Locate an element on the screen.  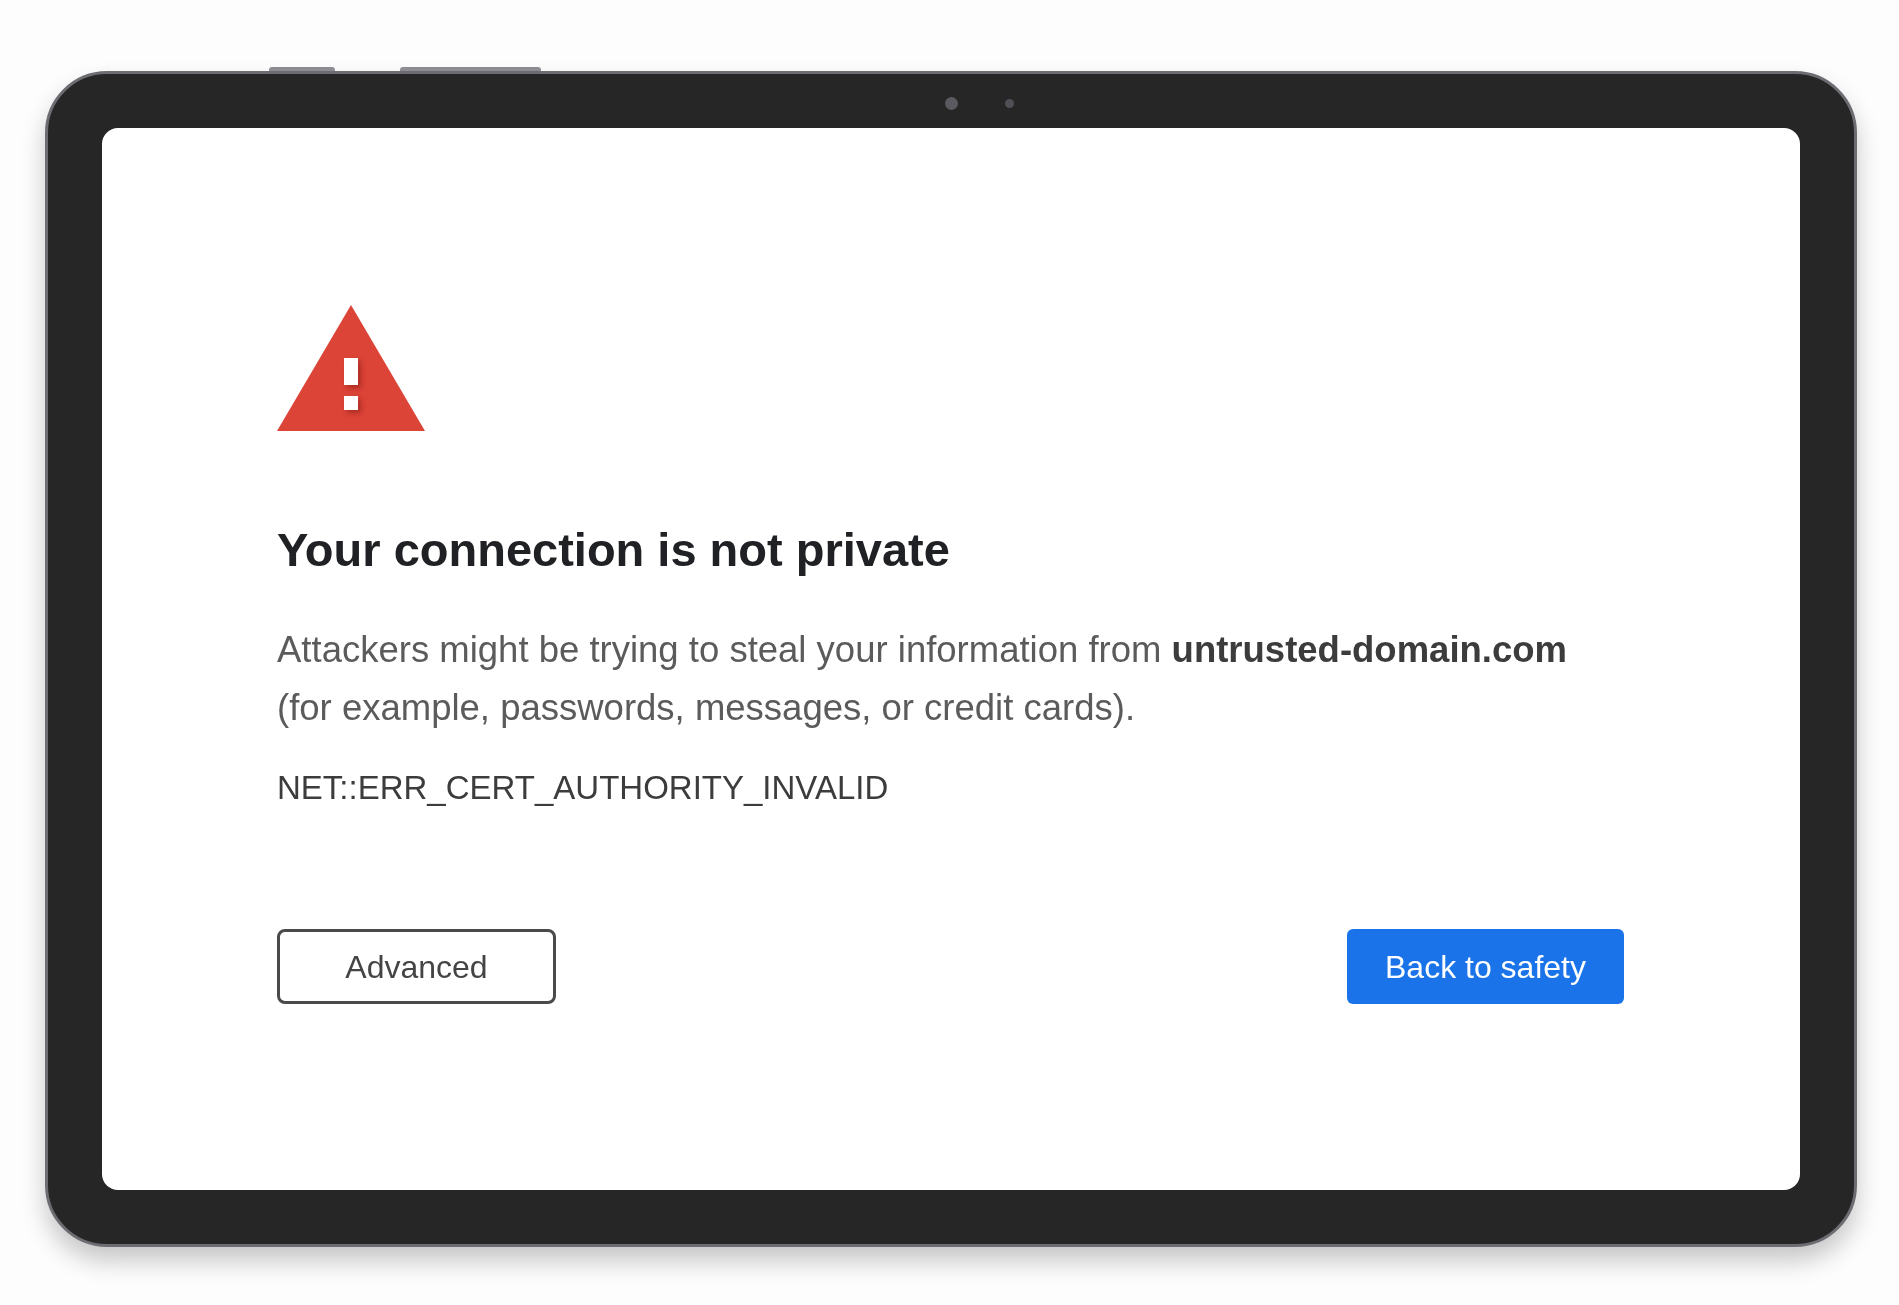
back-to-safety-button: Back to safety is located at coordinates (1485, 966).